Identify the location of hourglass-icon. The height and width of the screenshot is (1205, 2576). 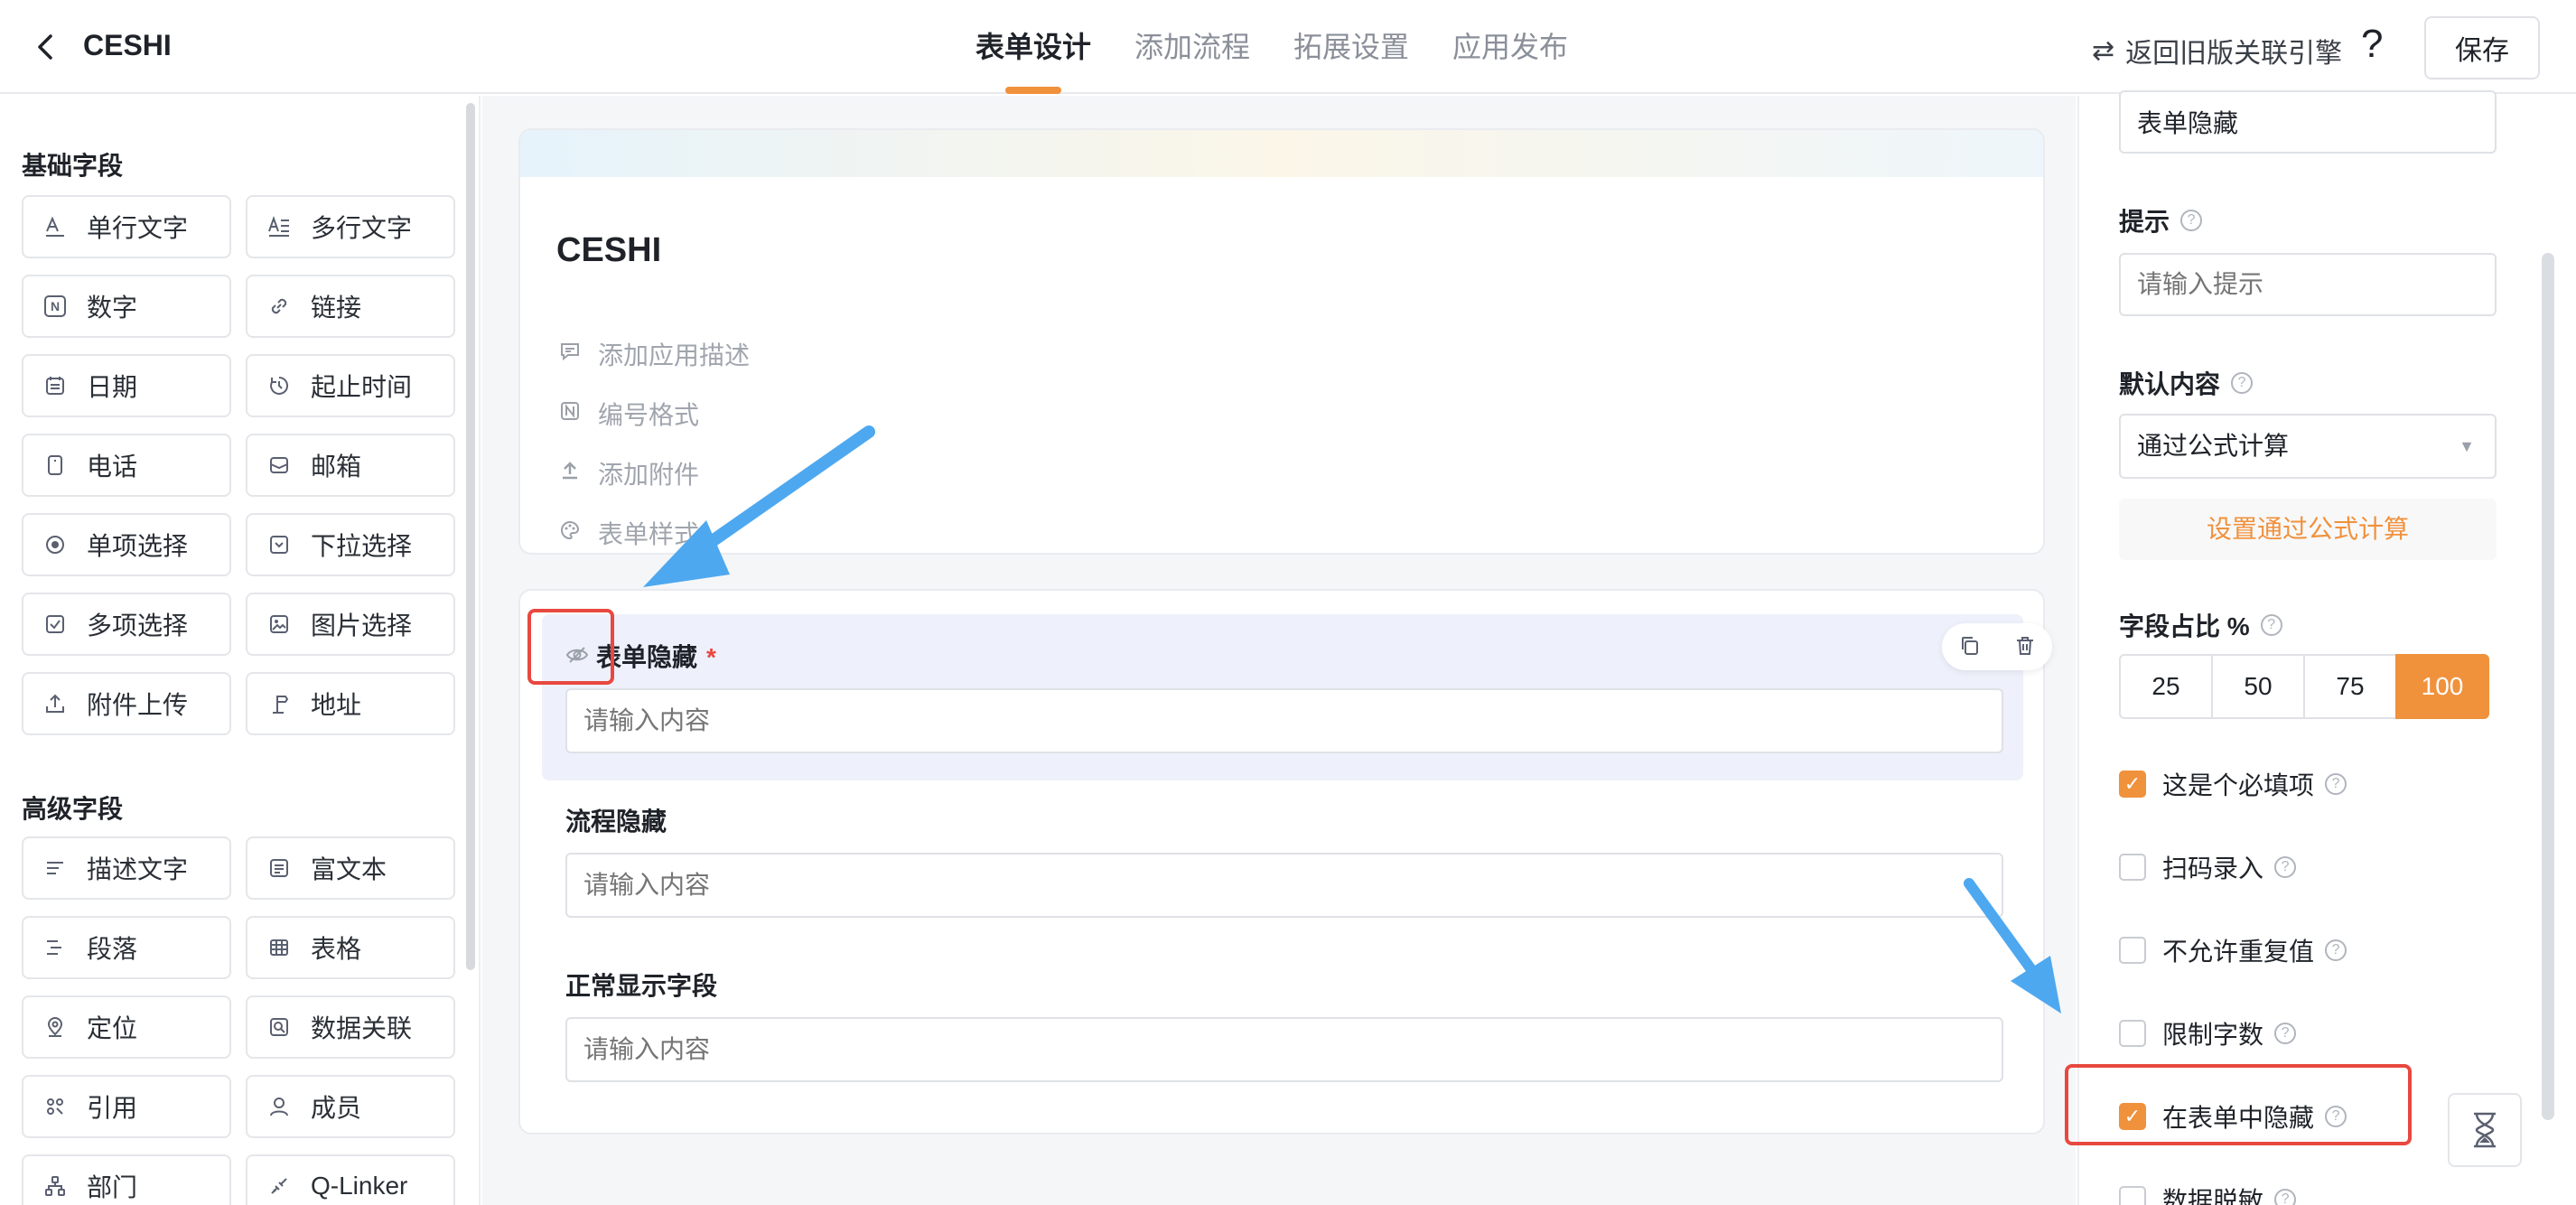
(2485, 1130).